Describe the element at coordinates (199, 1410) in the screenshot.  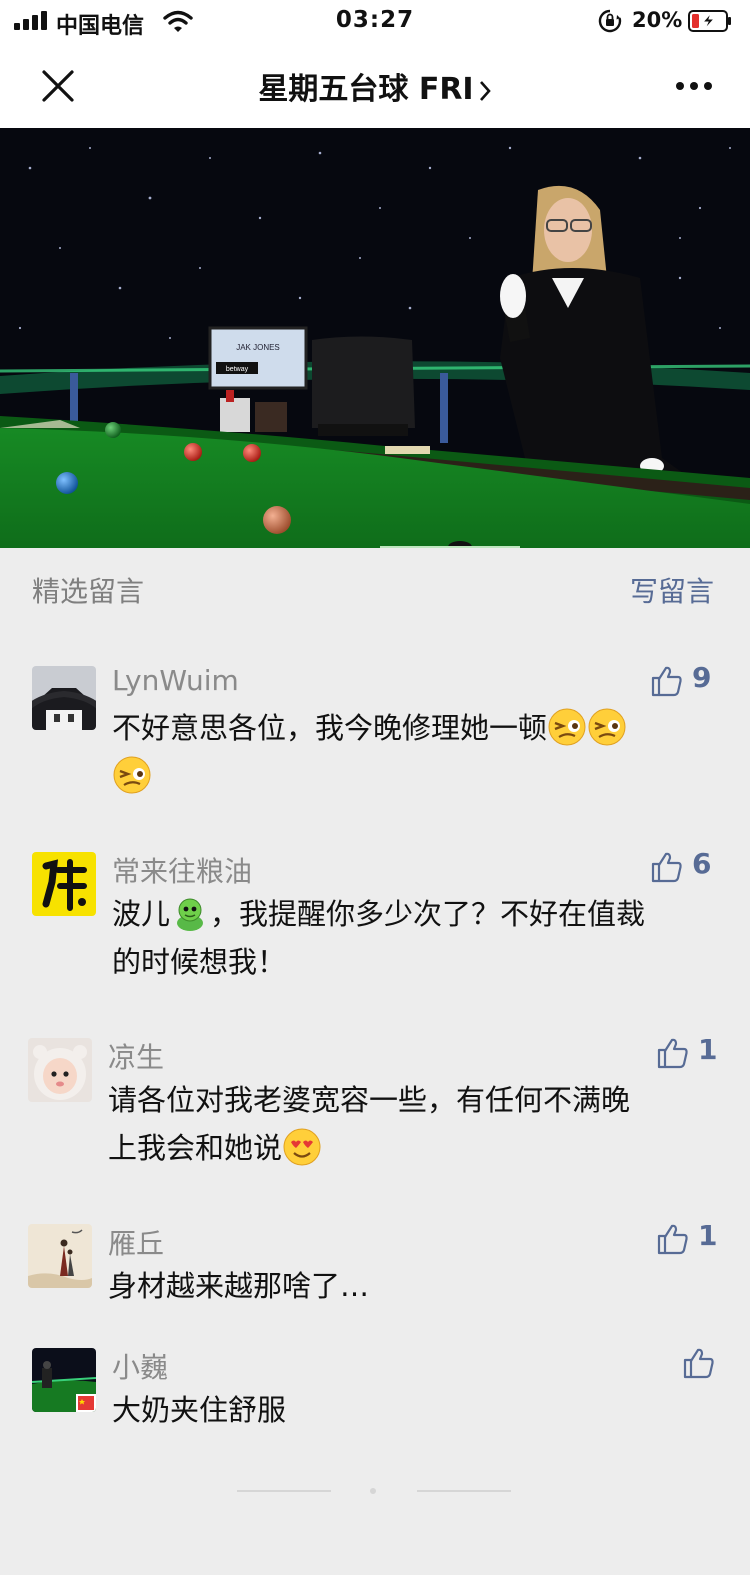
I see `comment-text-line: 大奶夹住舒服` at that location.